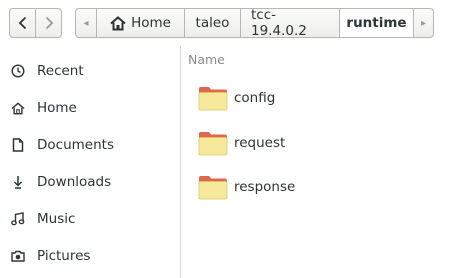 The height and width of the screenshot is (278, 466). I want to click on column-header-name: Name, so click(206, 59).